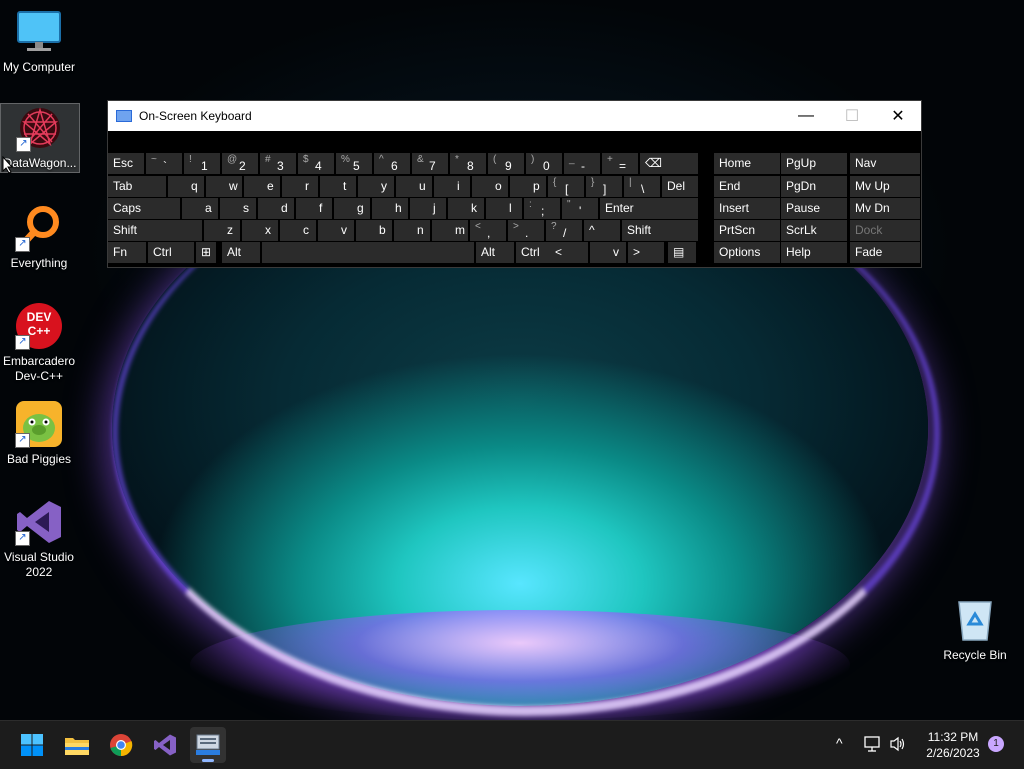 Image resolution: width=1024 pixels, height=769 pixels. I want to click on desktop-icon-devcpp: DEV C++ ↗ Embarcadero Dev-C++, so click(39, 343).